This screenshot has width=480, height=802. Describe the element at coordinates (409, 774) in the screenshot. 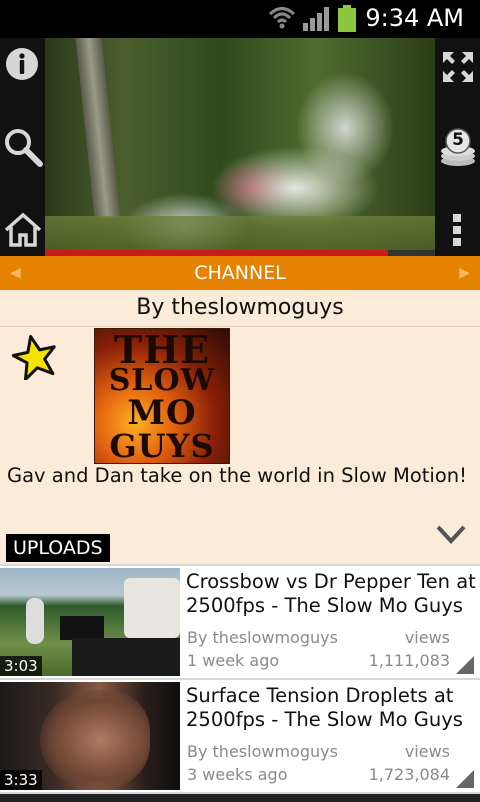

I see `view-count: 1,723,084` at that location.